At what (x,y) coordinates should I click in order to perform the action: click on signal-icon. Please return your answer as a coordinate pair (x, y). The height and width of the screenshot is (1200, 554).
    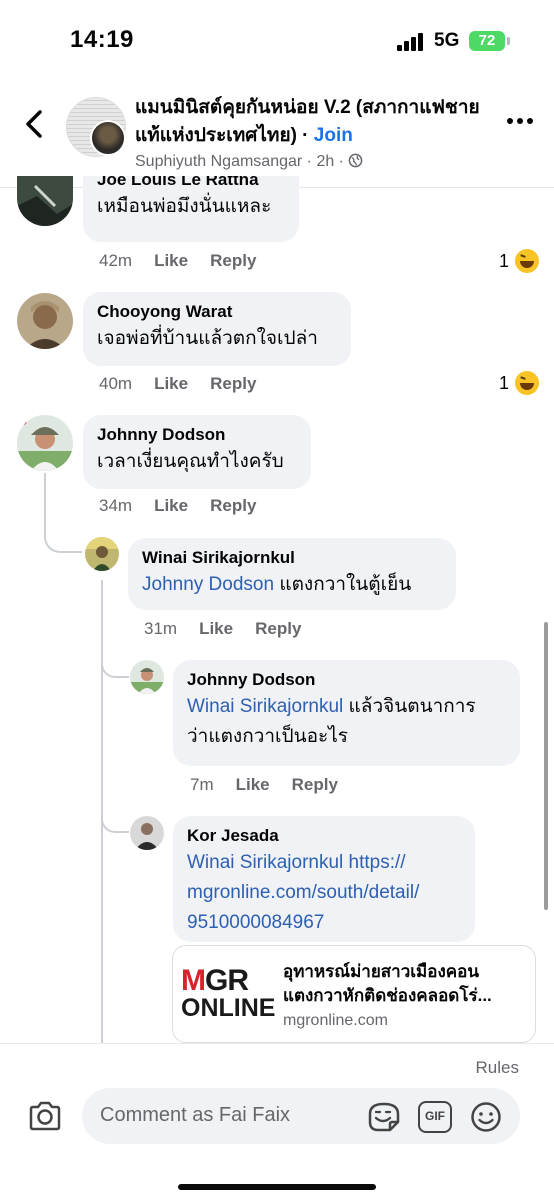
    Looking at the image, I should click on (412, 42).